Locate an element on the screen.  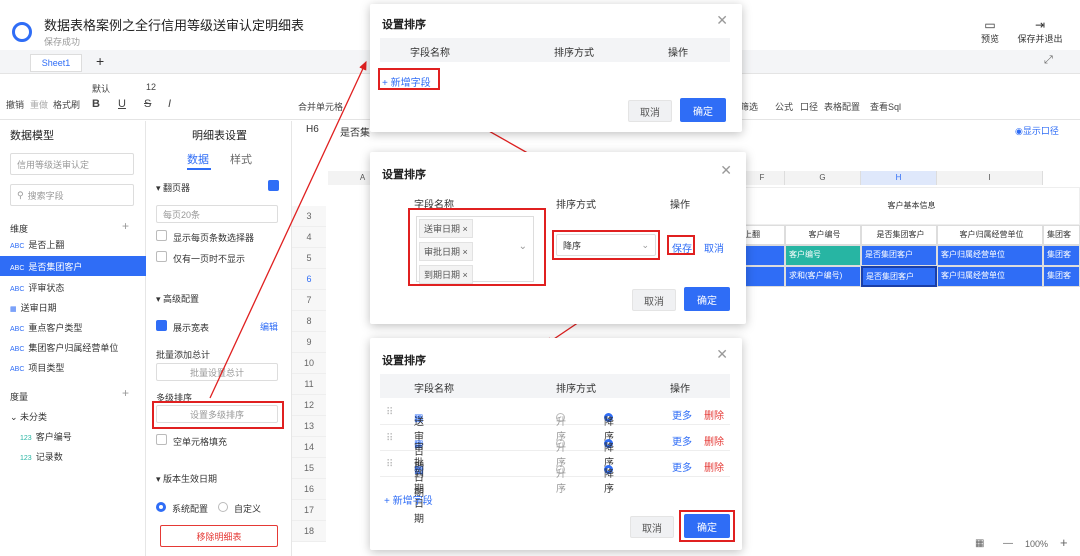
add-field-button: + 新增字段 is located at coordinates (408, 499).